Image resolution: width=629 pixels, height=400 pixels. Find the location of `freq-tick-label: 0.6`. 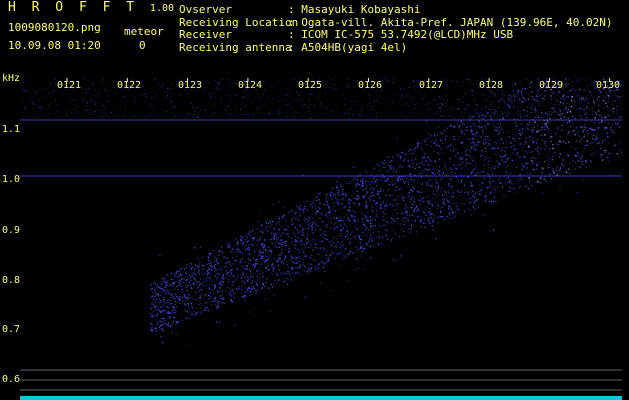

freq-tick-label: 0.6 is located at coordinates (11, 379).